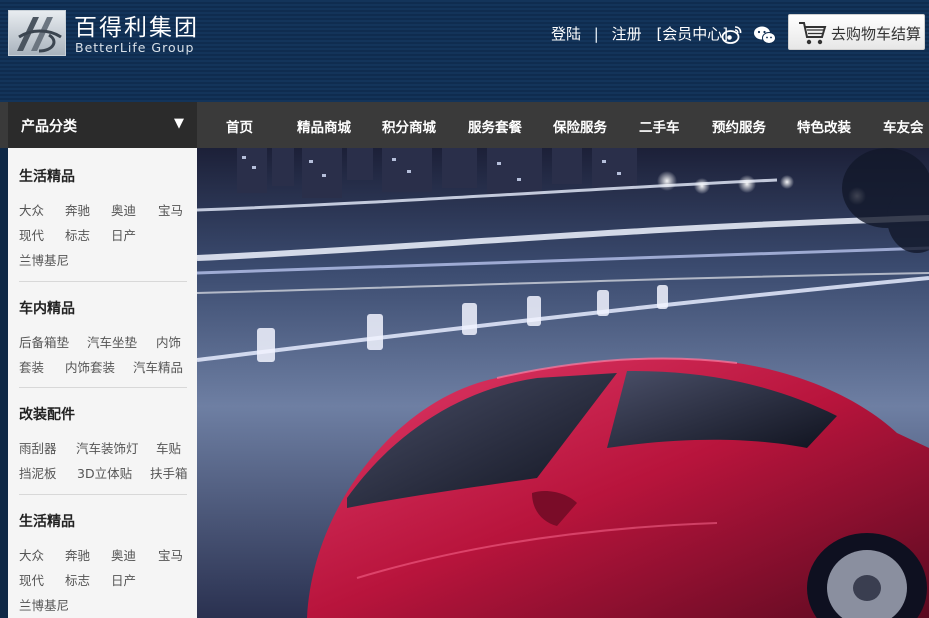 The height and width of the screenshot is (618, 929). I want to click on nav-item-used-cars: 二手车, so click(659, 126).